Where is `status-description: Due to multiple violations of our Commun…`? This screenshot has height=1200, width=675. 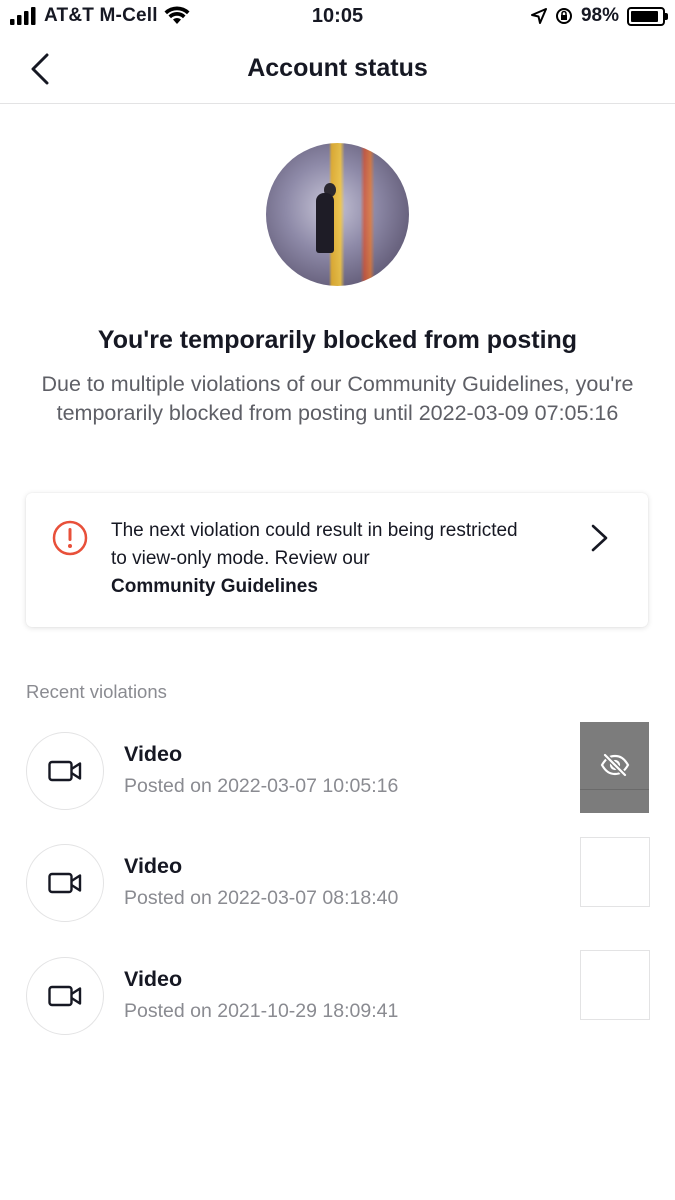
status-description: Due to multiple violations of our Commun… is located at coordinates (337, 398).